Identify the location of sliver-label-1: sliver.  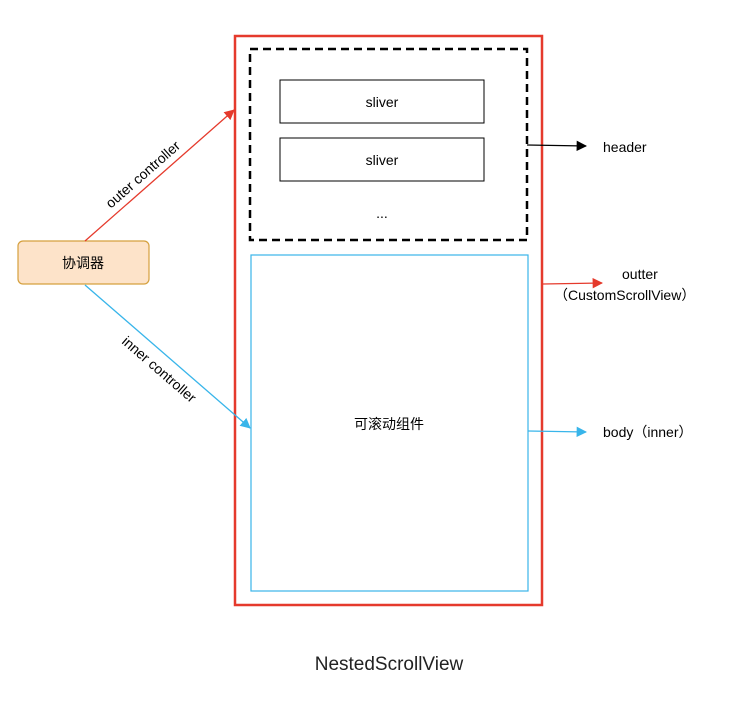
(382, 102).